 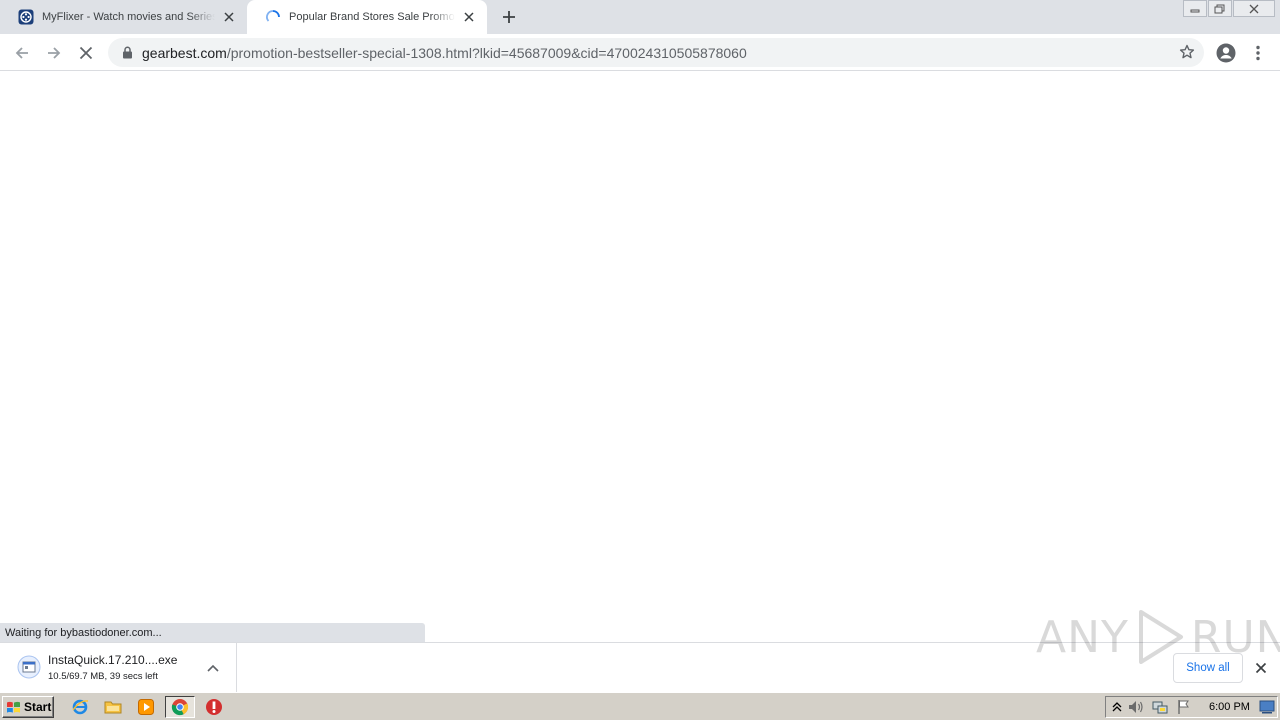 I want to click on new-tab-button, so click(x=509, y=17).